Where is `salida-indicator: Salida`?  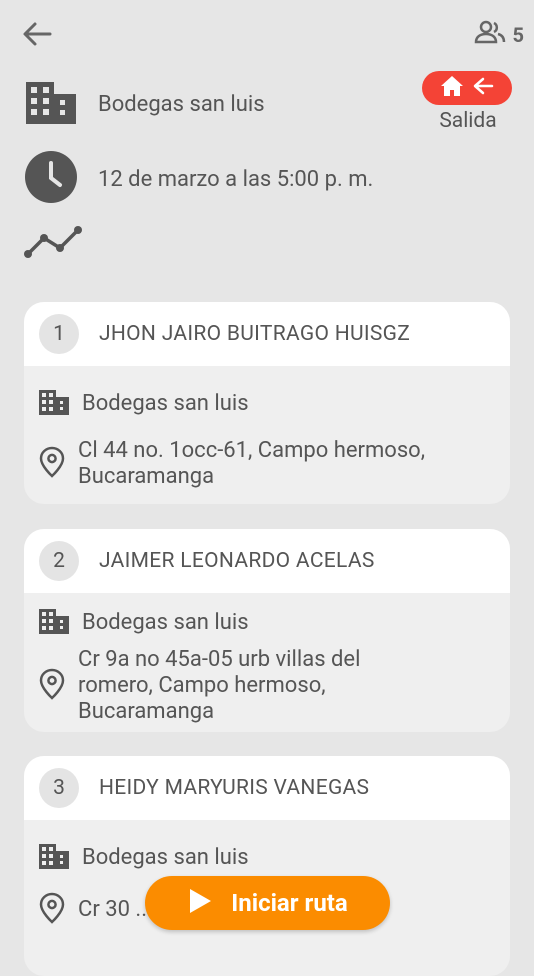 salida-indicator: Salida is located at coordinates (468, 102).